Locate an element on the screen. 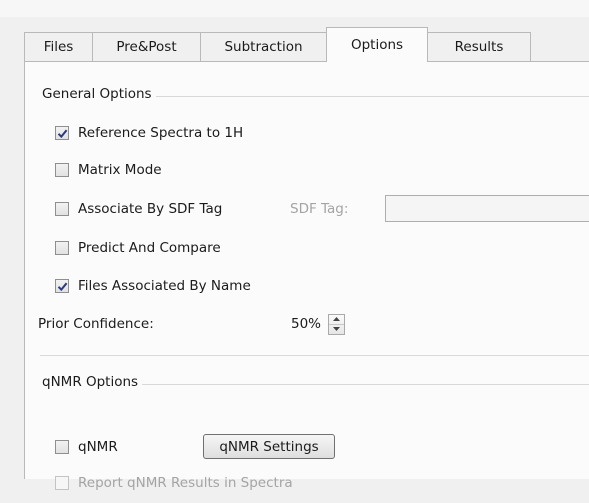 This screenshot has height=503, width=589. associate-by-sdf-label: Associate By SDF Tag is located at coordinates (150, 209).